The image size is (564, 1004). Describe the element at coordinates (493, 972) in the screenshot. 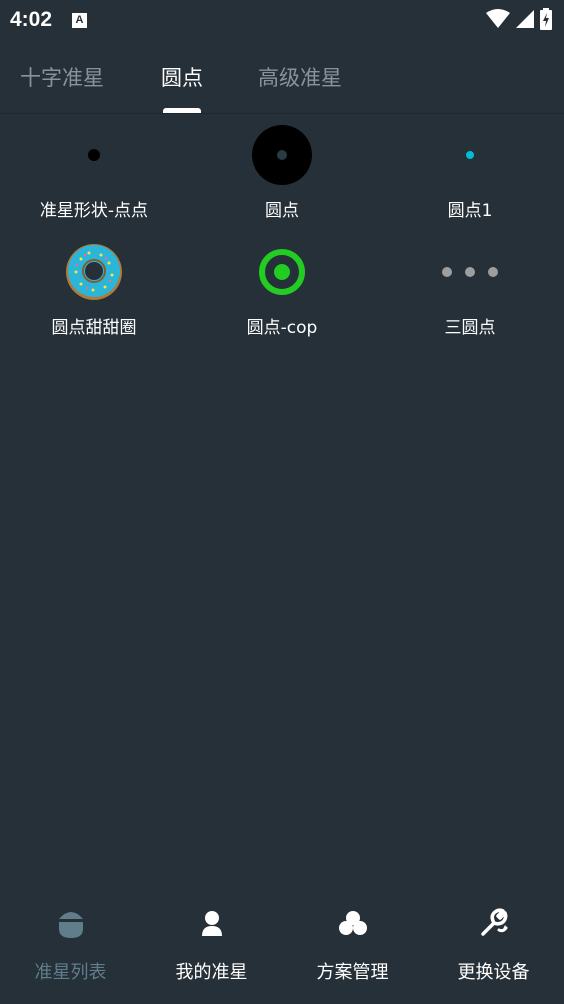

I see `nav-label: 更换设备` at that location.